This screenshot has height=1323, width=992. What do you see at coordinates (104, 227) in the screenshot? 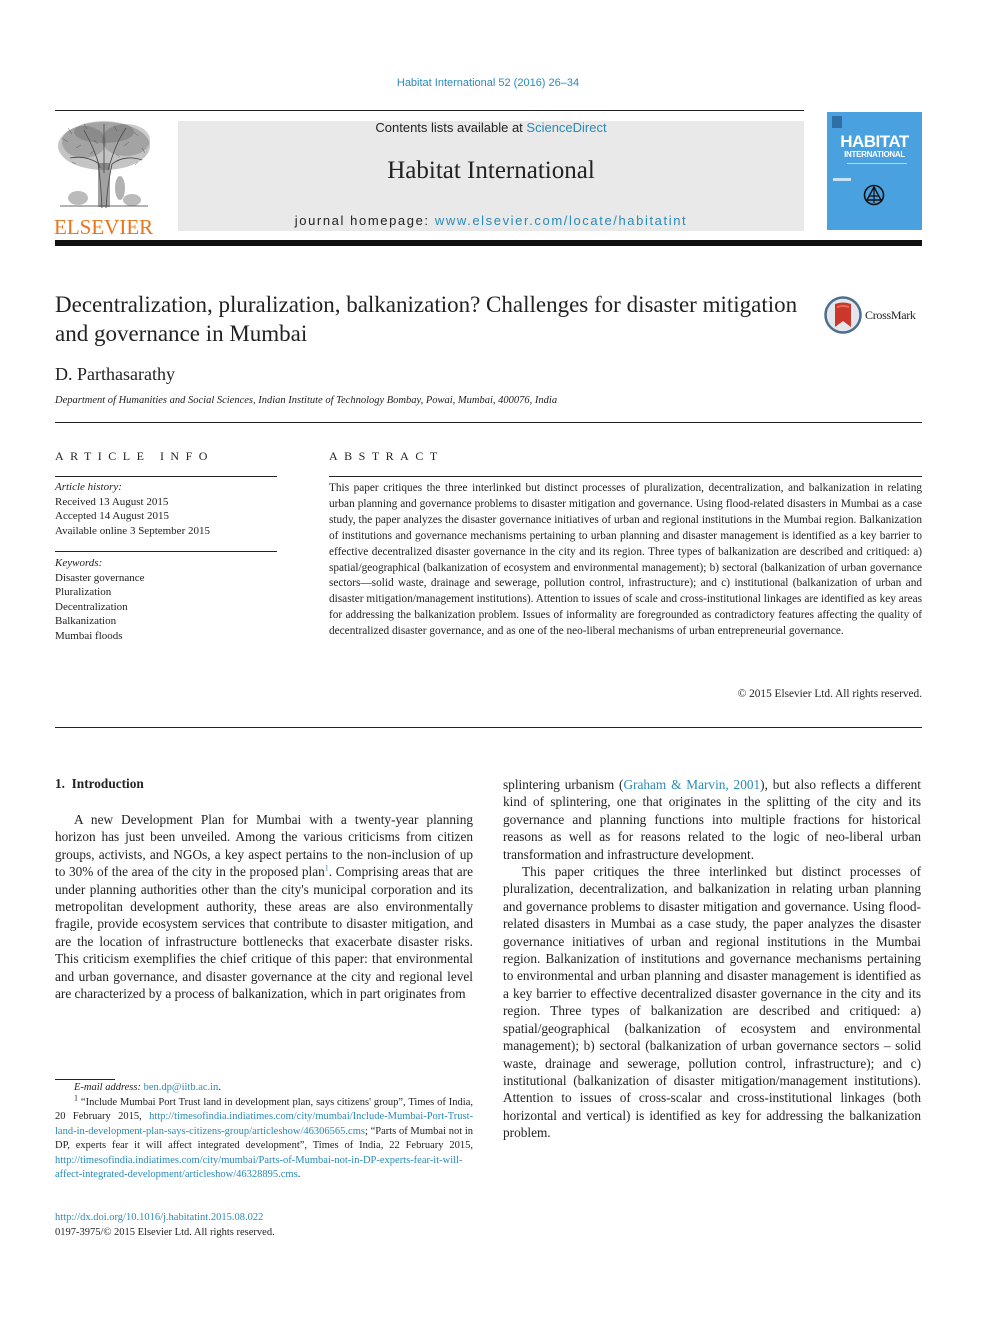
I see `elsevier-wordmark: ELSEVIER` at bounding box center [104, 227].